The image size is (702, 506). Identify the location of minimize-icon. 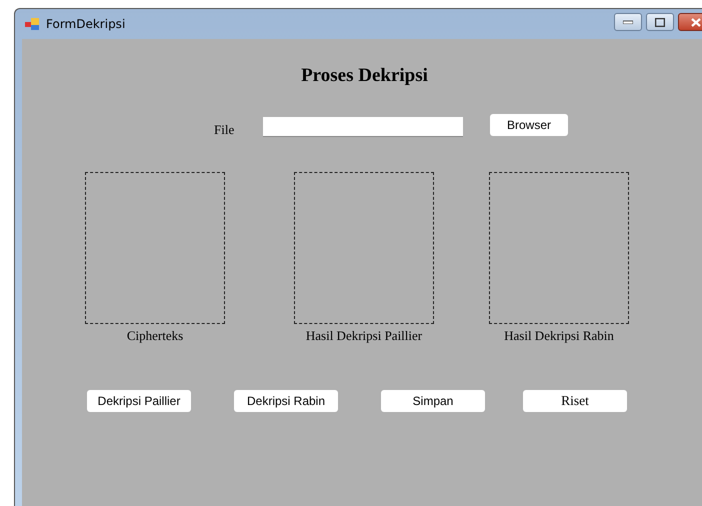
(628, 22).